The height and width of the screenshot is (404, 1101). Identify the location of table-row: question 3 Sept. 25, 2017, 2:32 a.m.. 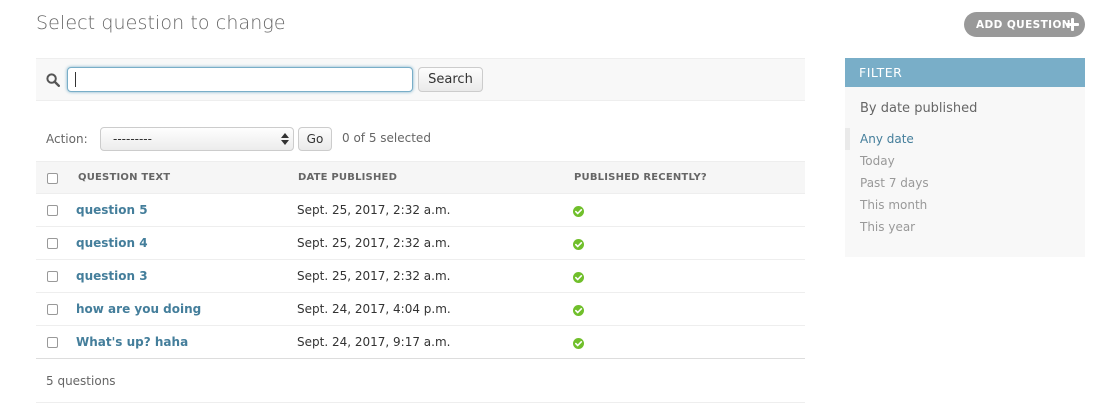
(420, 276).